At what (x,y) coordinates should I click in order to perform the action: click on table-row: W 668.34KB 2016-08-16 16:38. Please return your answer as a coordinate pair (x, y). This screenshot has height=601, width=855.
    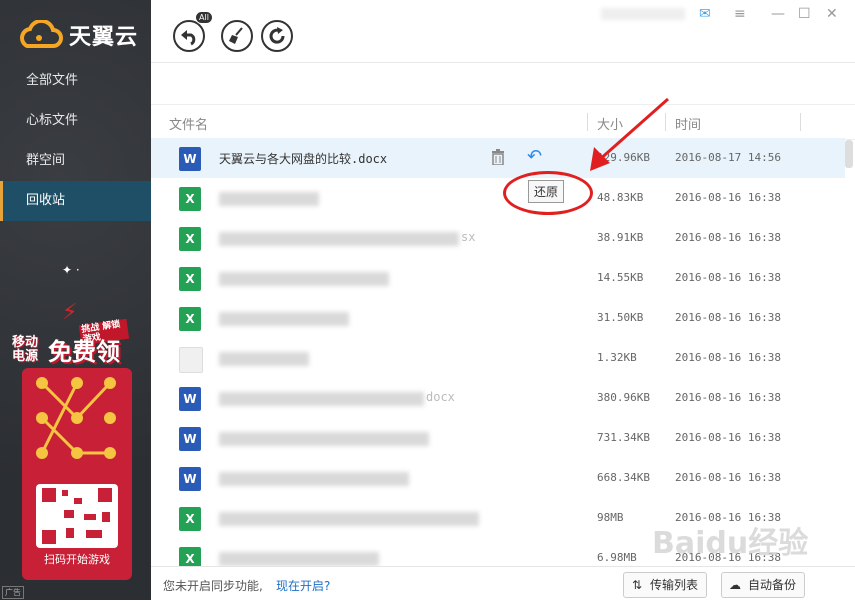
    Looking at the image, I should click on (498, 478).